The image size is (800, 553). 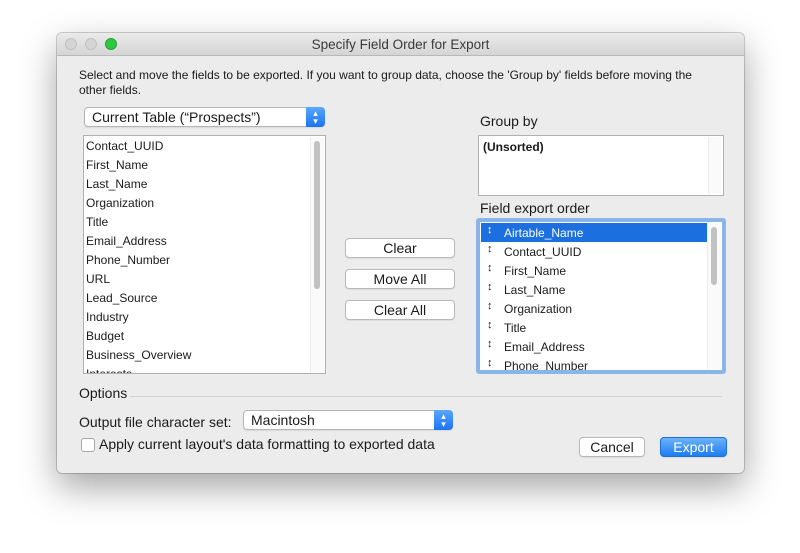 I want to click on available-fields-scrollbar, so click(x=317, y=254).